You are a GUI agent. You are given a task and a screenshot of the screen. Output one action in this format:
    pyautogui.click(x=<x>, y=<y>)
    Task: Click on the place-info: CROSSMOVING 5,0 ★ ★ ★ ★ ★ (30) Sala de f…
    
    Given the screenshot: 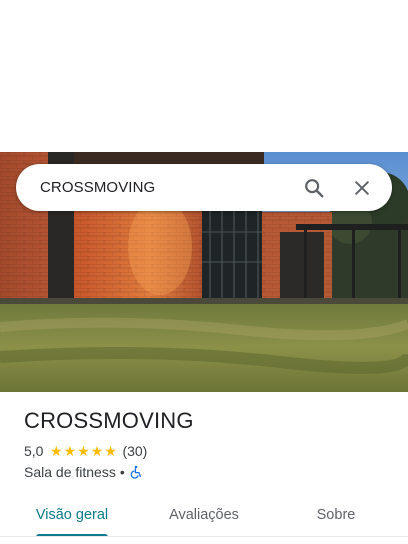 What is the action you would take?
    pyautogui.click(x=209, y=444)
    